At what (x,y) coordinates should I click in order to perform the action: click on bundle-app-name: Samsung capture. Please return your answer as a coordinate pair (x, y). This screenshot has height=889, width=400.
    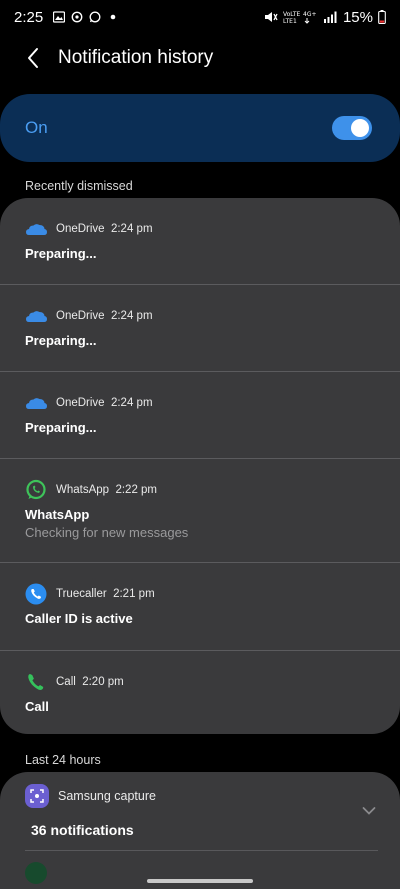
    Looking at the image, I should click on (107, 796).